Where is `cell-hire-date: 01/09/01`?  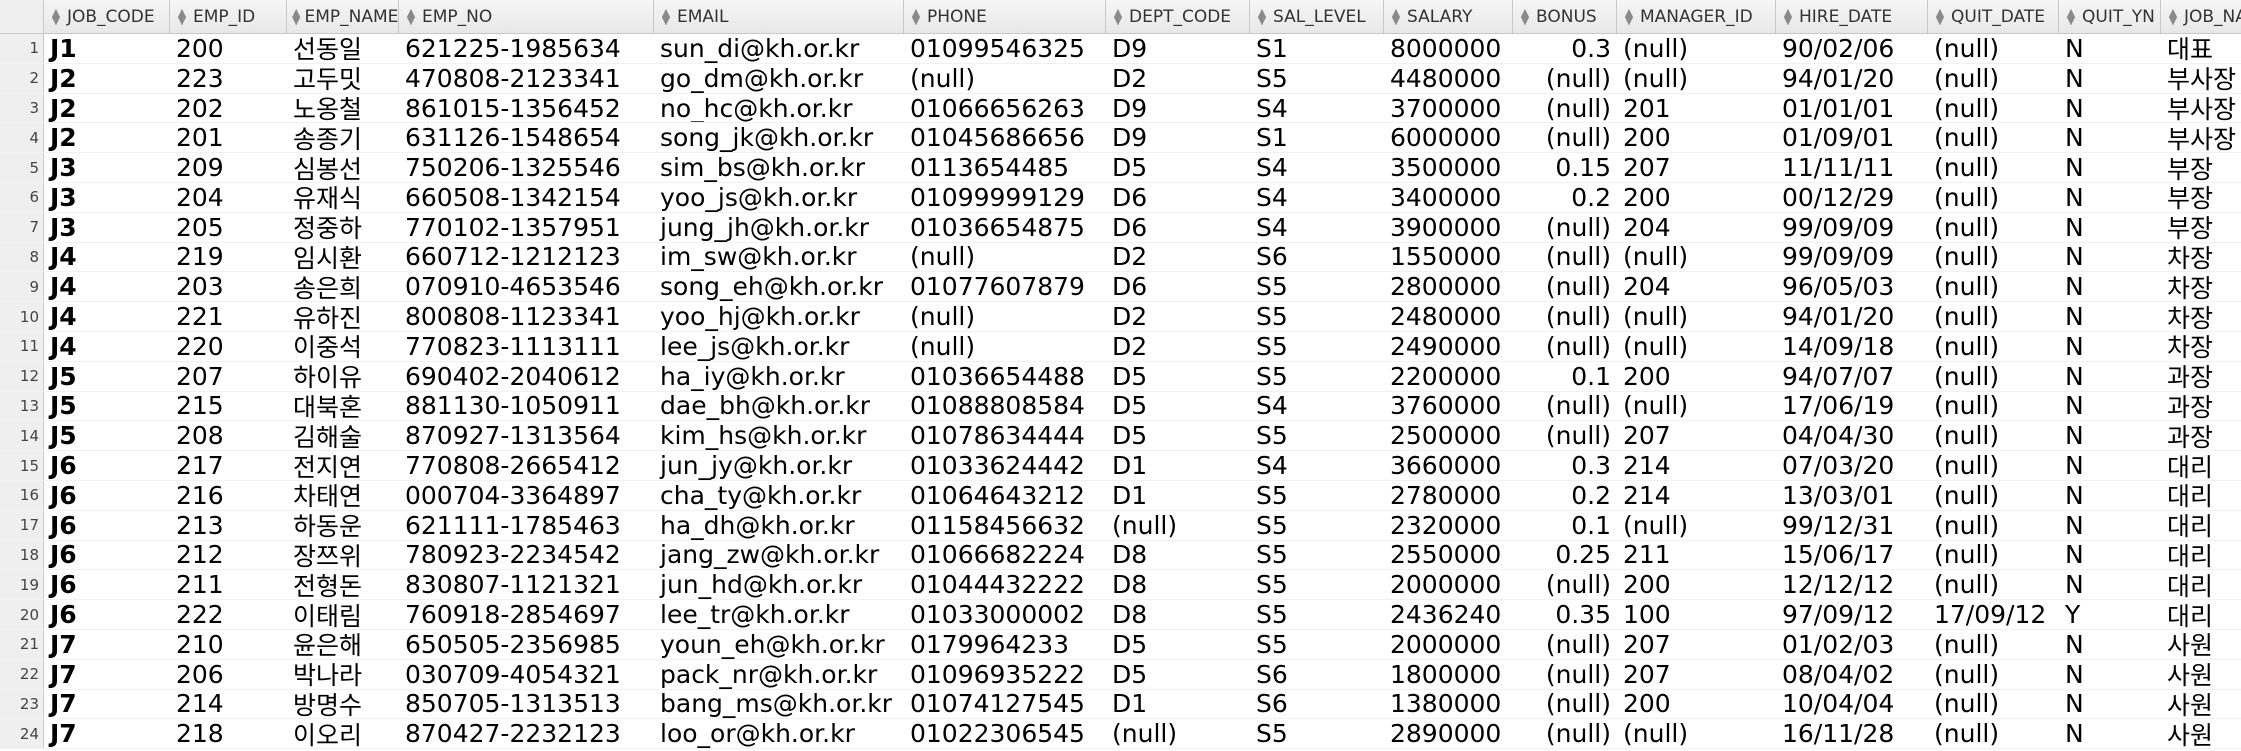
cell-hire-date: 01/09/01 is located at coordinates (1852, 137).